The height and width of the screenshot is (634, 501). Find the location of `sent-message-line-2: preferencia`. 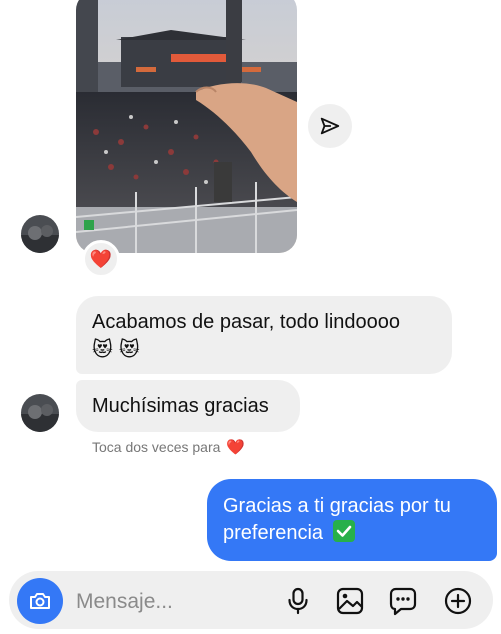

sent-message-line-2: preferencia is located at coordinates (273, 533).